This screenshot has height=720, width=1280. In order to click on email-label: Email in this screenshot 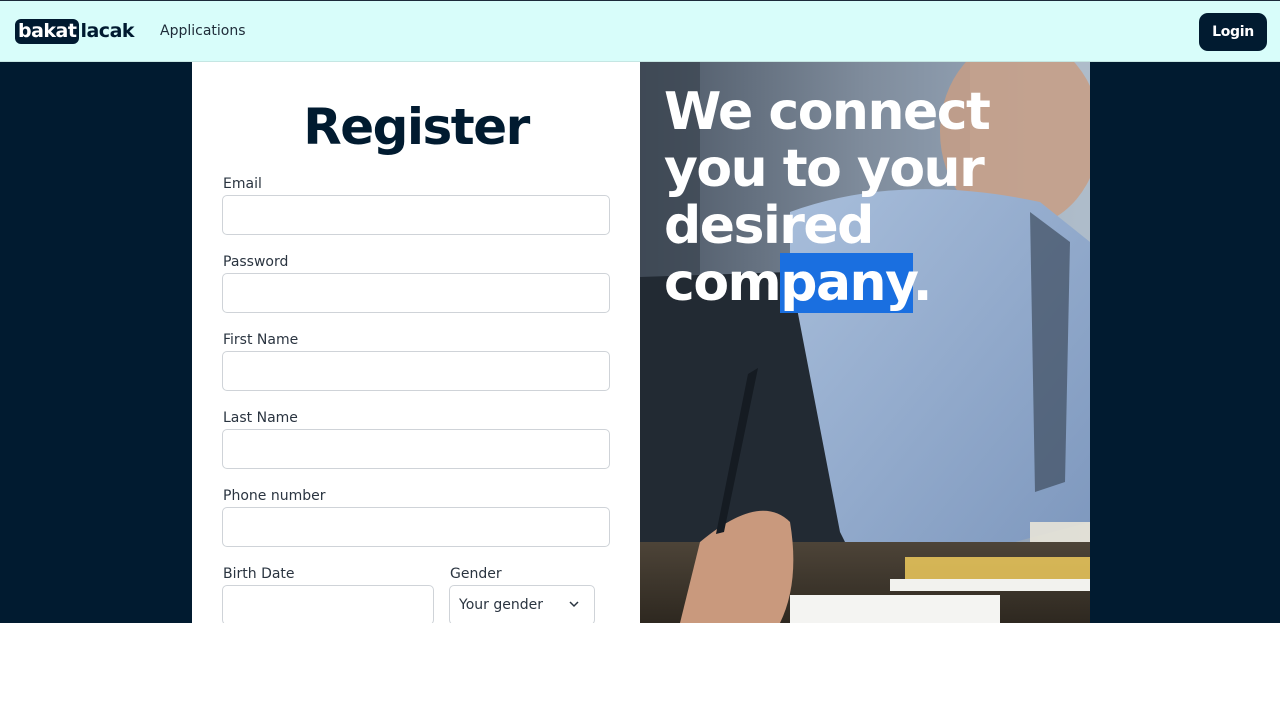, I will do `click(242, 184)`.